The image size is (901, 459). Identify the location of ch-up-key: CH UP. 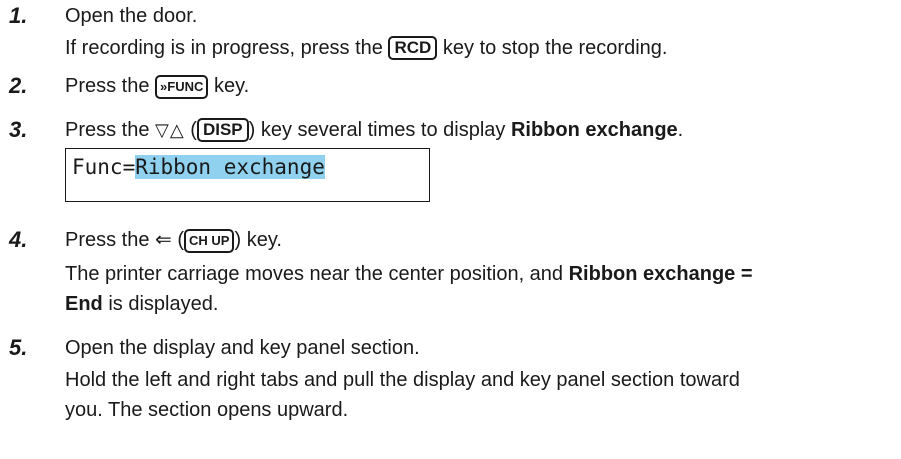
(209, 241).